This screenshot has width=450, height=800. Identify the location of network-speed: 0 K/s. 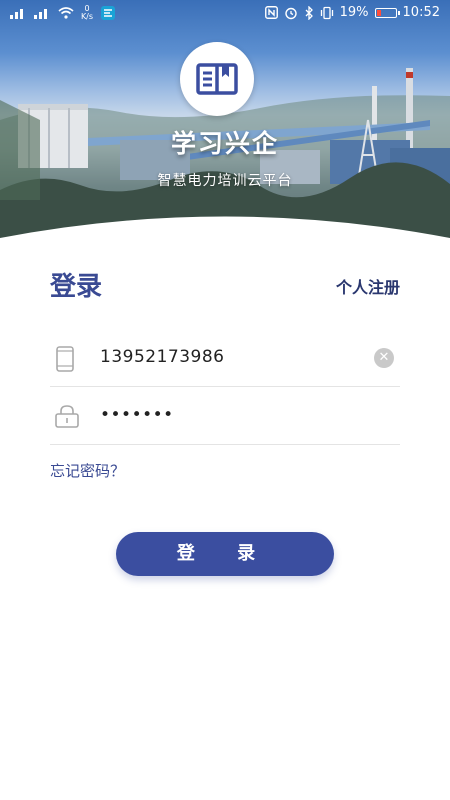
(87, 13).